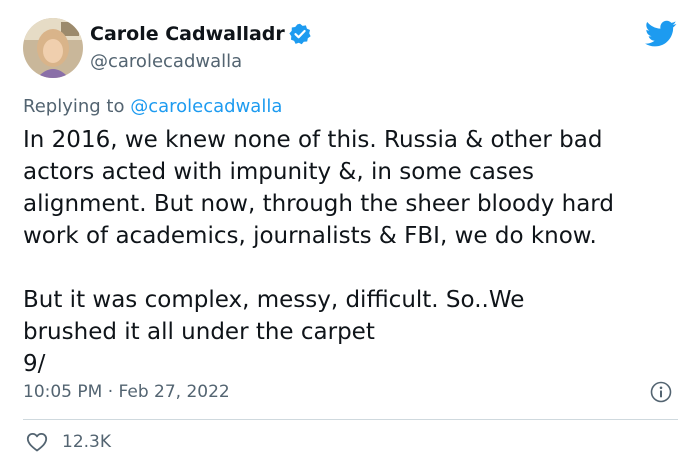 The height and width of the screenshot is (471, 700). I want to click on display-name-text: Carole Cadwalladr, so click(187, 34).